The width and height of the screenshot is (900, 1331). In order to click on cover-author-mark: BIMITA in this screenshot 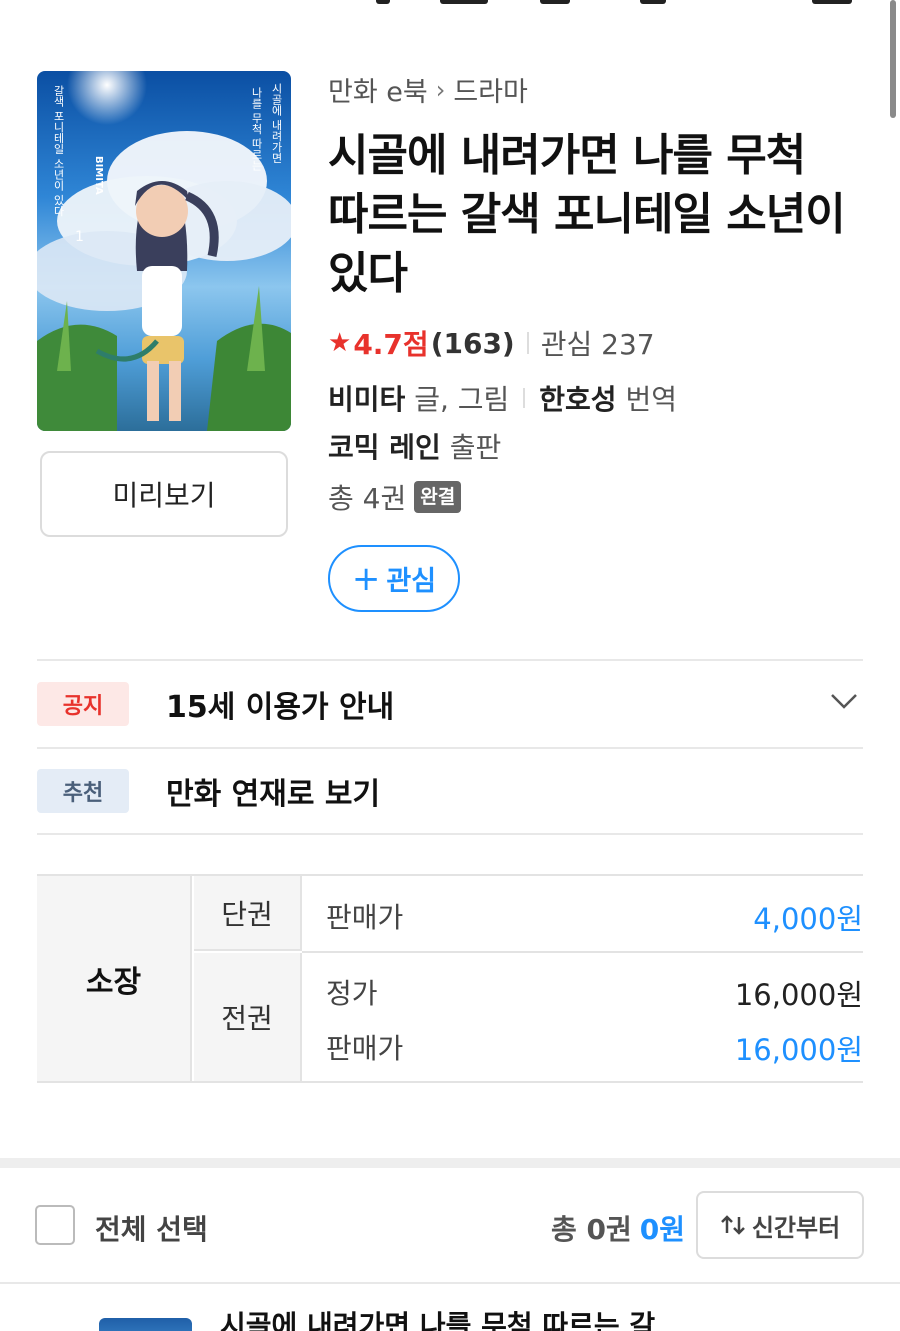, I will do `click(98, 175)`.